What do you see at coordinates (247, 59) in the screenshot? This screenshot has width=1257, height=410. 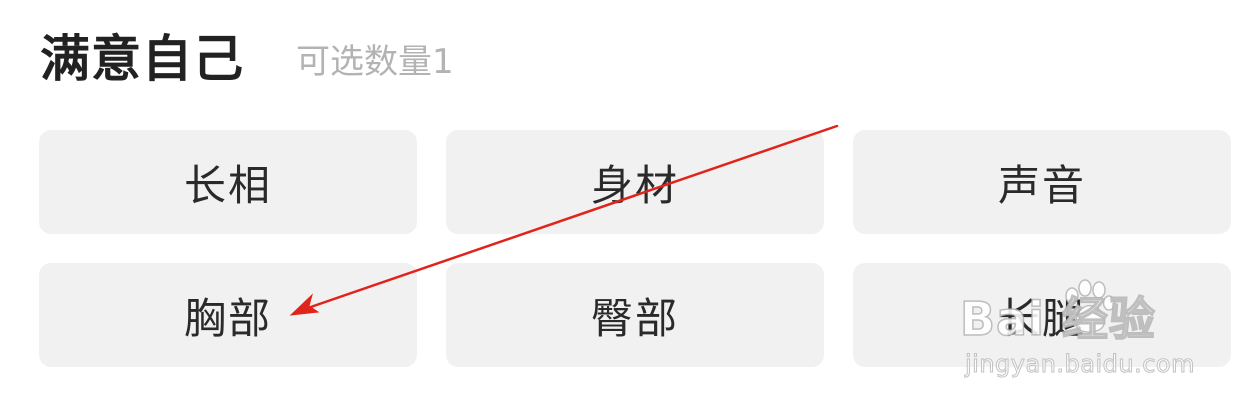 I see `section-header: 满意自己 可选数量1` at bounding box center [247, 59].